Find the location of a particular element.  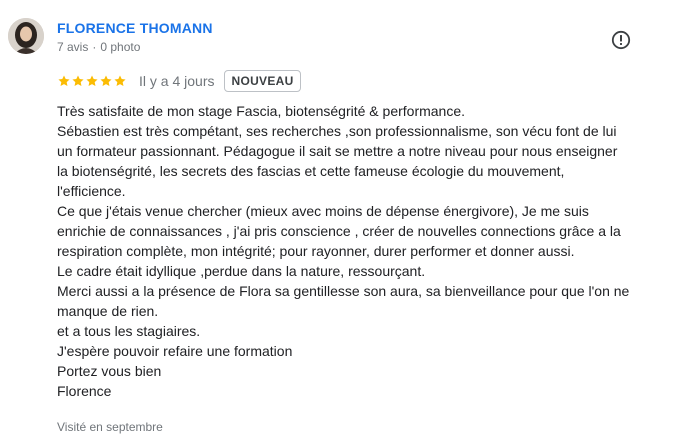

avatar-image is located at coordinates (26, 36).